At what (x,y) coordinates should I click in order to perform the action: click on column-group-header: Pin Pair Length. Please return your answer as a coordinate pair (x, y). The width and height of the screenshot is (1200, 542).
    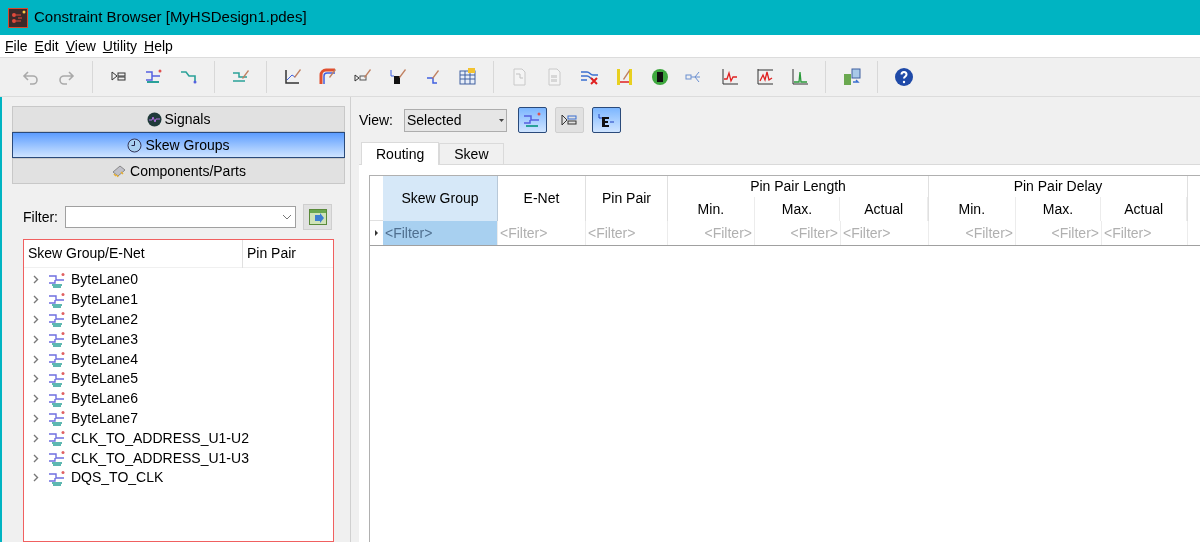
    Looking at the image, I should click on (798, 186).